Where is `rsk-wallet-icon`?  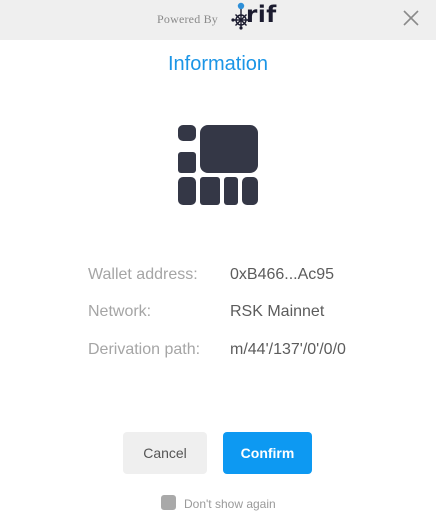
rsk-wallet-icon is located at coordinates (218, 165).